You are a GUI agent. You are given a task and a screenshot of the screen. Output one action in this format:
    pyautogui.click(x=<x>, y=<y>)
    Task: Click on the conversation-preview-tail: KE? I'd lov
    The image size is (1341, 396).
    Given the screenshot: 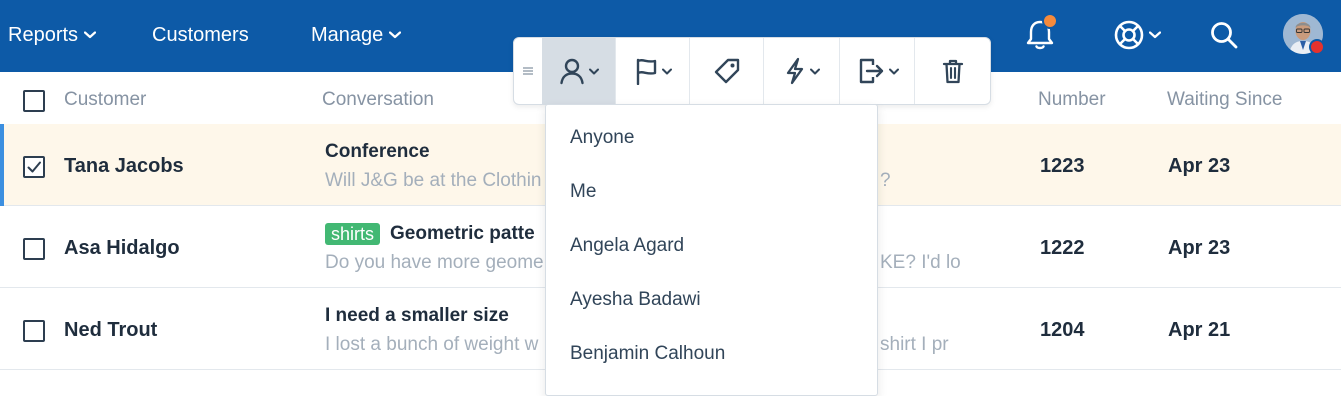 What is the action you would take?
    pyautogui.click(x=920, y=262)
    